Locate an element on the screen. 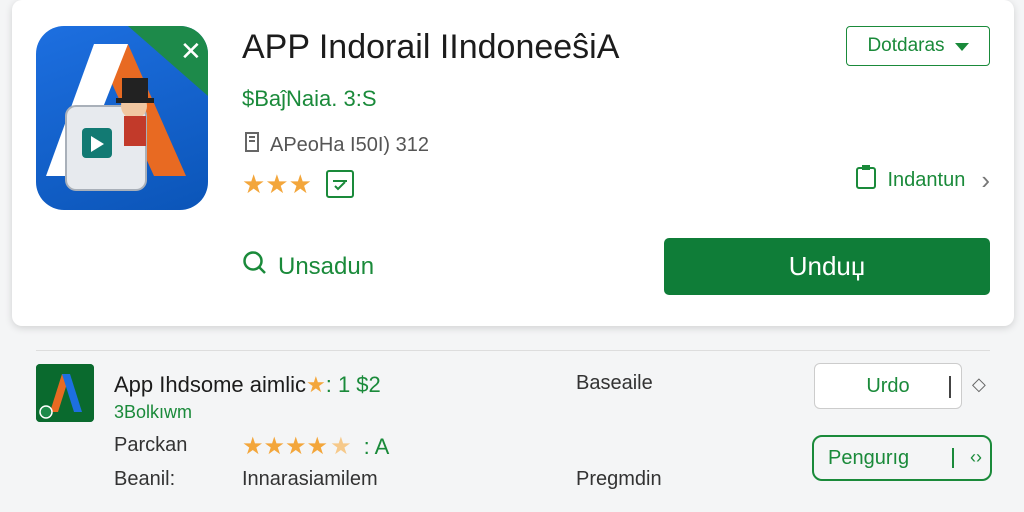  list-label-left-1: Parckan is located at coordinates (151, 445).